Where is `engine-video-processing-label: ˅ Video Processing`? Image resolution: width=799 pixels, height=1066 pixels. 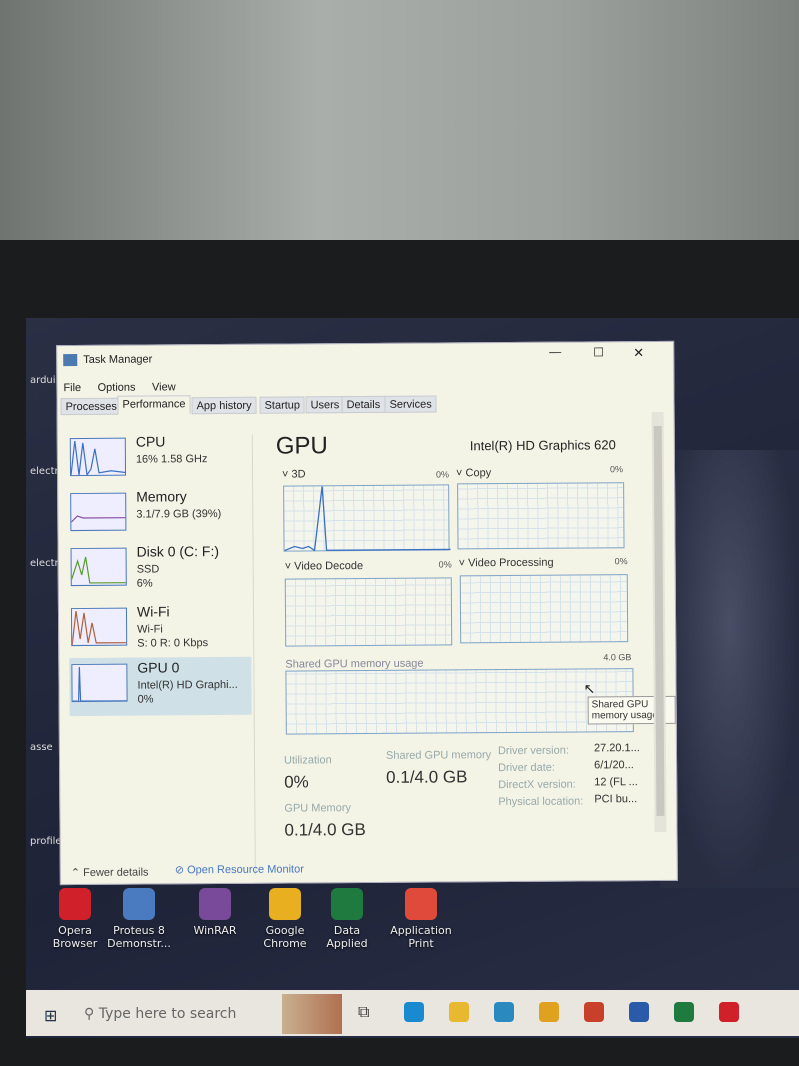
engine-video-processing-label: ˅ Video Processing is located at coordinates (506, 563).